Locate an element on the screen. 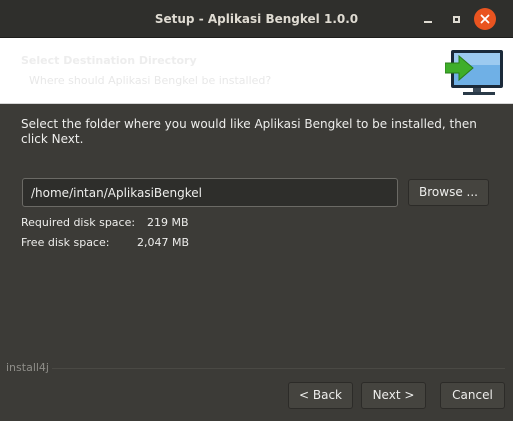  maximize-button is located at coordinates (456, 19).